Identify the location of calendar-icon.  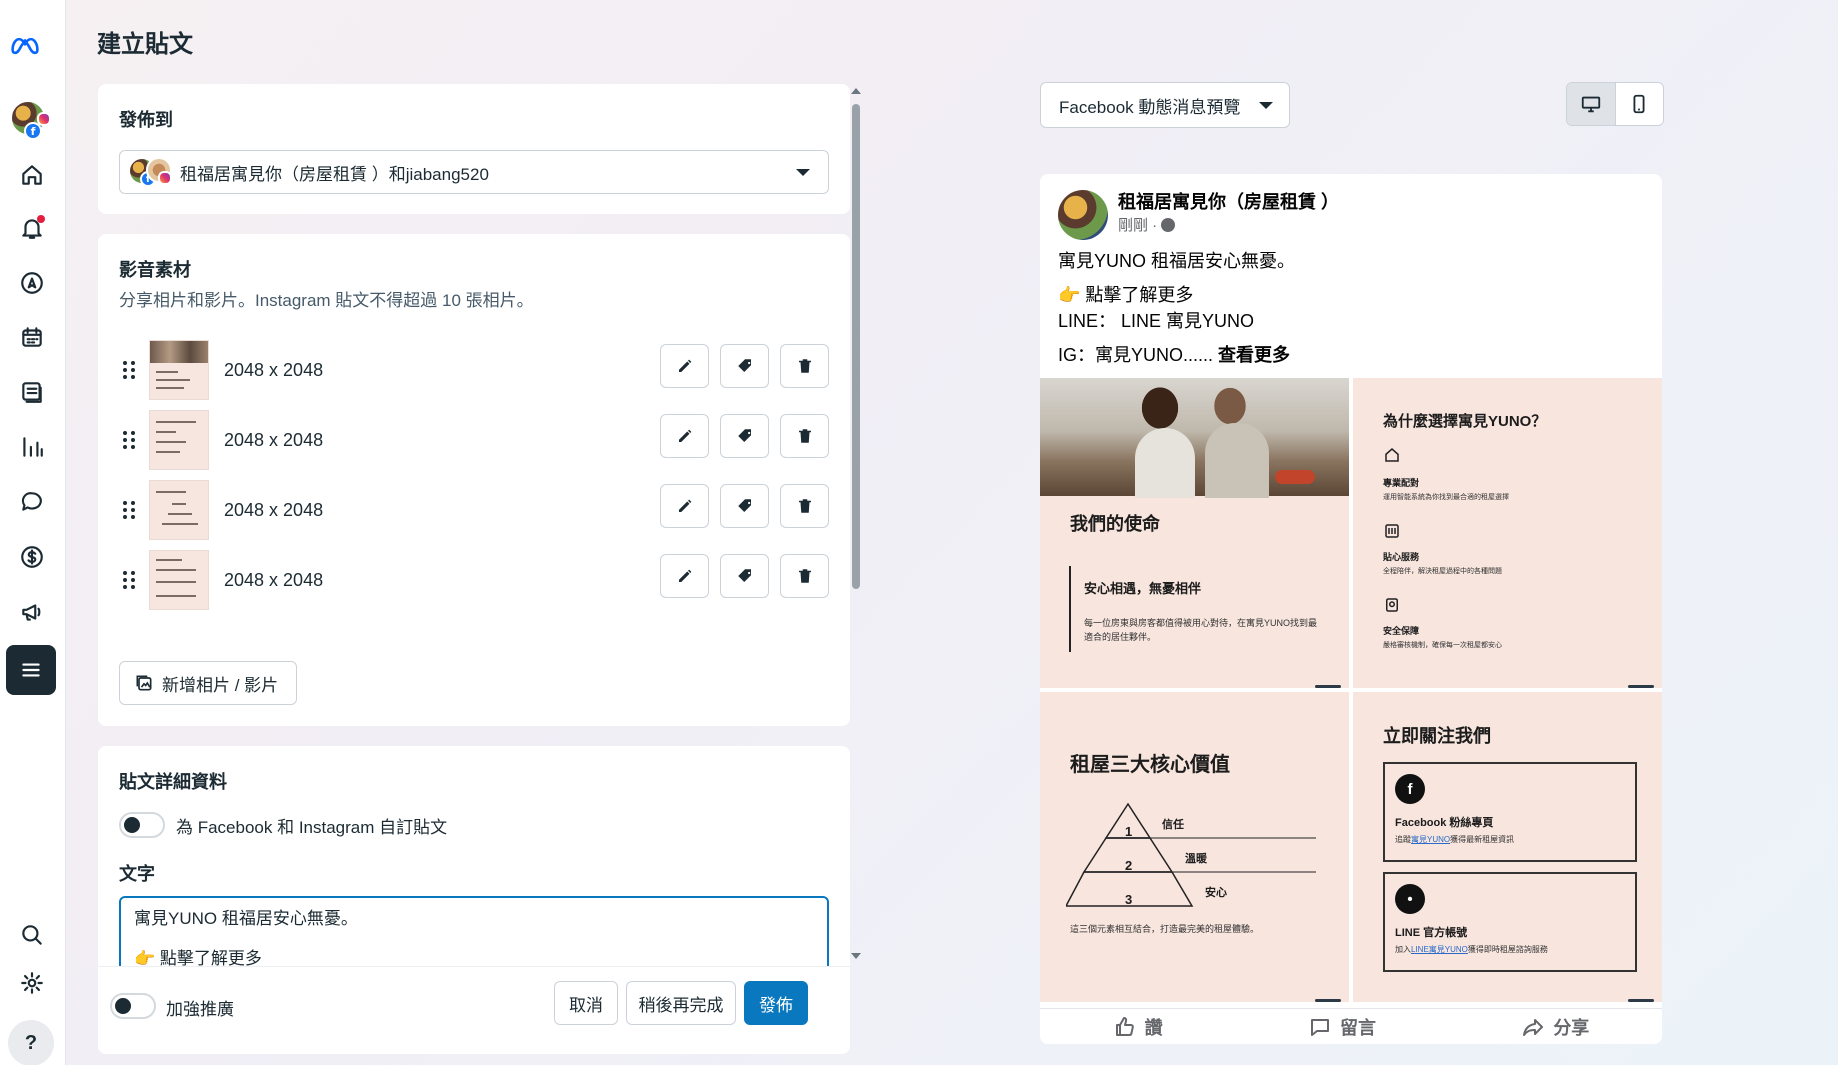
(32, 337).